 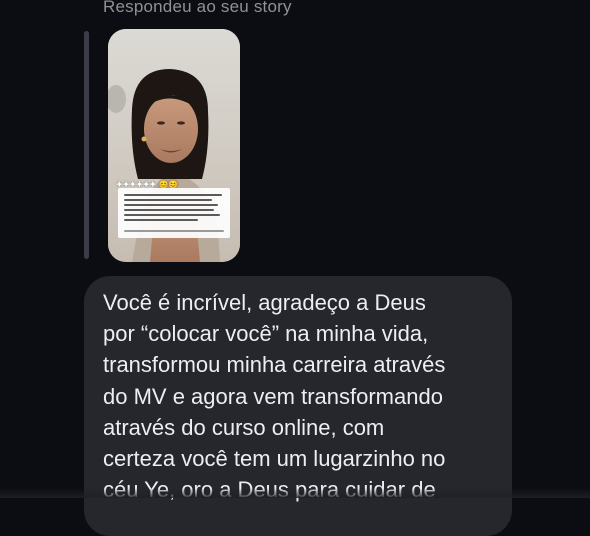 I want to click on story-caption-box, so click(x=174, y=213).